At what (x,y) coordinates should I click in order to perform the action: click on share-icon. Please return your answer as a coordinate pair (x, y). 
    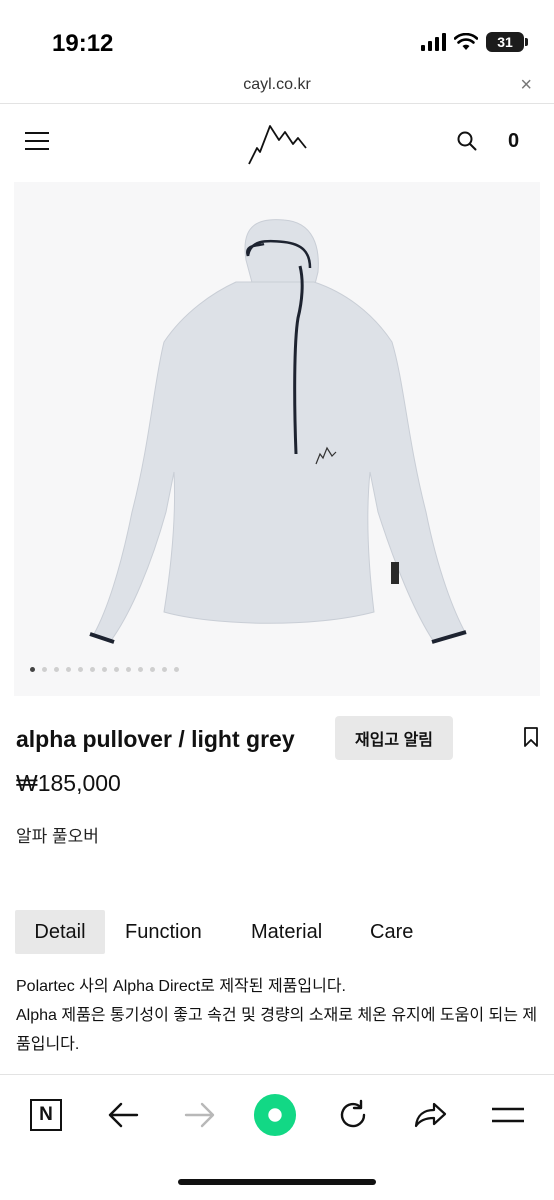
    Looking at the image, I should click on (430, 1115).